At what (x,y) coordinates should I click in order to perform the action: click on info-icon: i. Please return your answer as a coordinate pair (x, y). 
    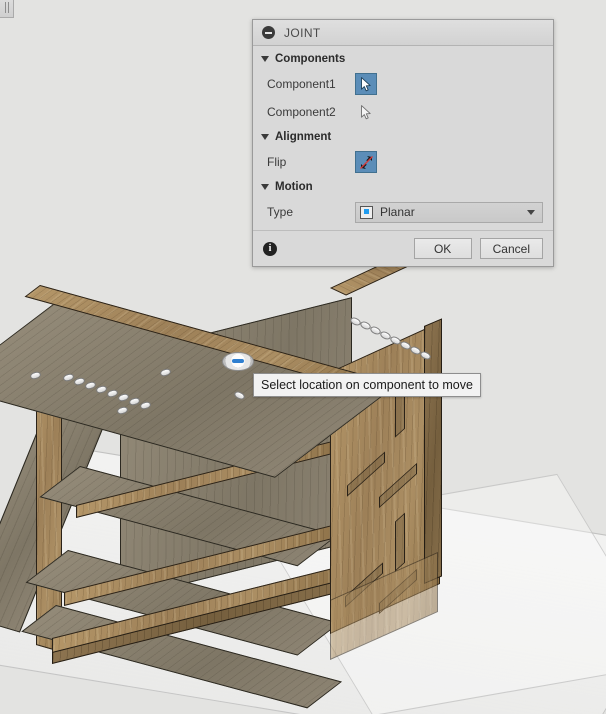
    Looking at the image, I should click on (270, 248).